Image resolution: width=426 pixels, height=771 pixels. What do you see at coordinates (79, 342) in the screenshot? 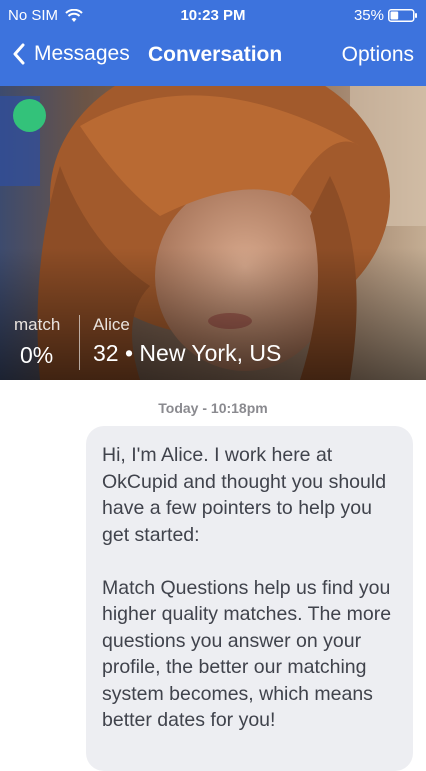
I see `stat-divider` at bounding box center [79, 342].